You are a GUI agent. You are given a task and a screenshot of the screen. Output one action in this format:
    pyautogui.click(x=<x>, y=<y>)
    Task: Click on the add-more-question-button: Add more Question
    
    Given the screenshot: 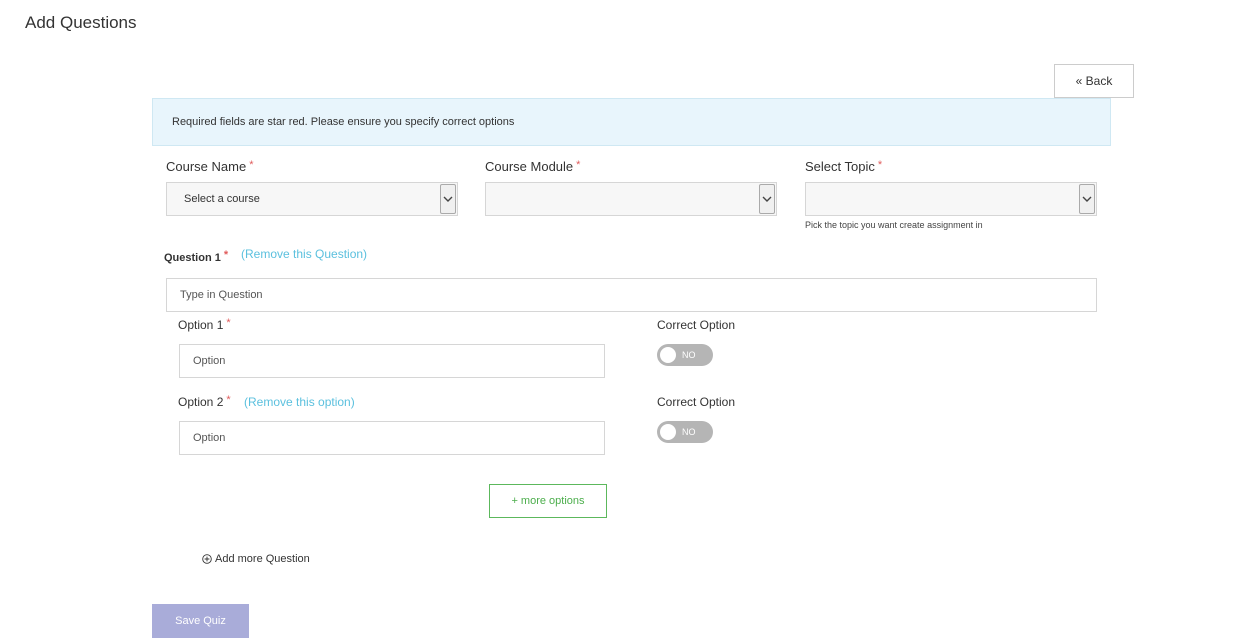 What is the action you would take?
    pyautogui.click(x=256, y=559)
    